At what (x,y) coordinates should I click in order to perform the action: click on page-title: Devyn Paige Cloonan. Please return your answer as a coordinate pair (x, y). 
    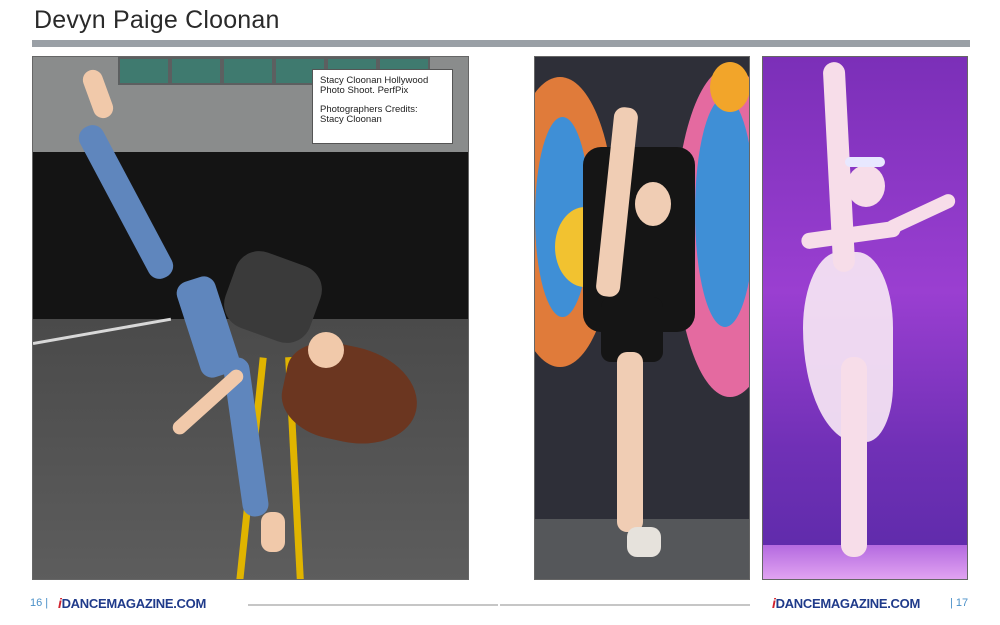
    Looking at the image, I should click on (157, 20).